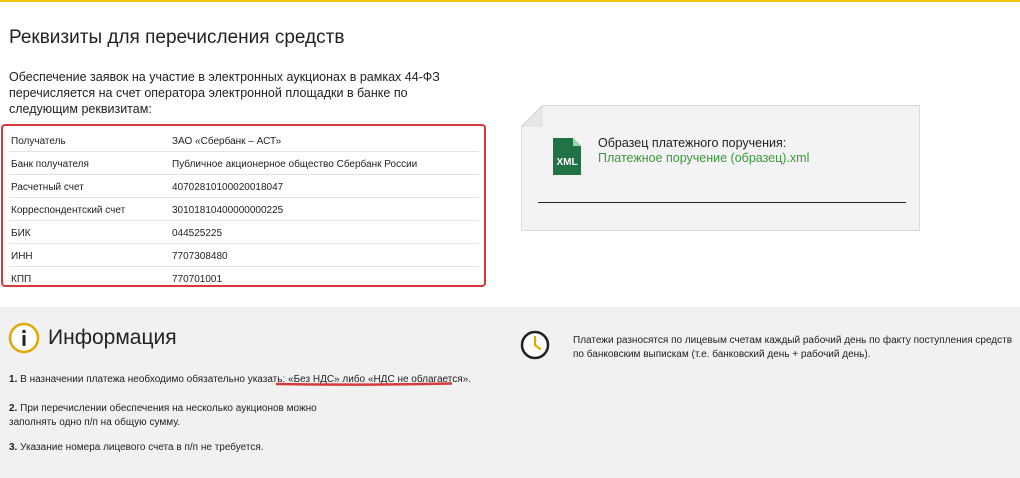 Image resolution: width=1020 pixels, height=478 pixels. I want to click on details-label: Банк получателя, so click(50, 164).